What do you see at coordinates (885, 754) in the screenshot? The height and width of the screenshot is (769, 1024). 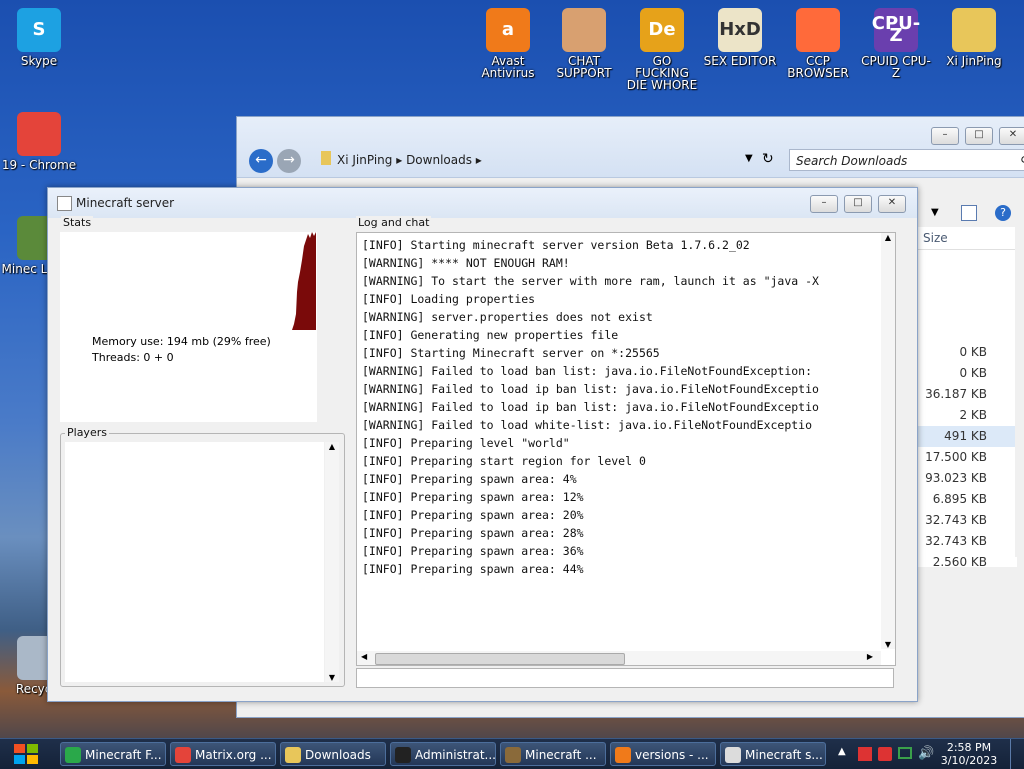 I see `tray-security-icon` at bounding box center [885, 754].